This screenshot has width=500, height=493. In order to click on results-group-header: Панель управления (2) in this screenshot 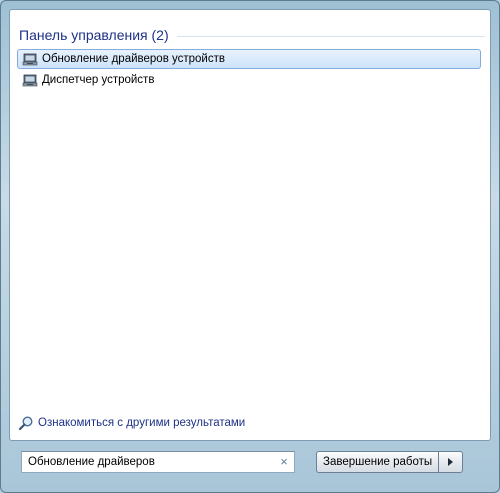, I will do `click(252, 35)`.